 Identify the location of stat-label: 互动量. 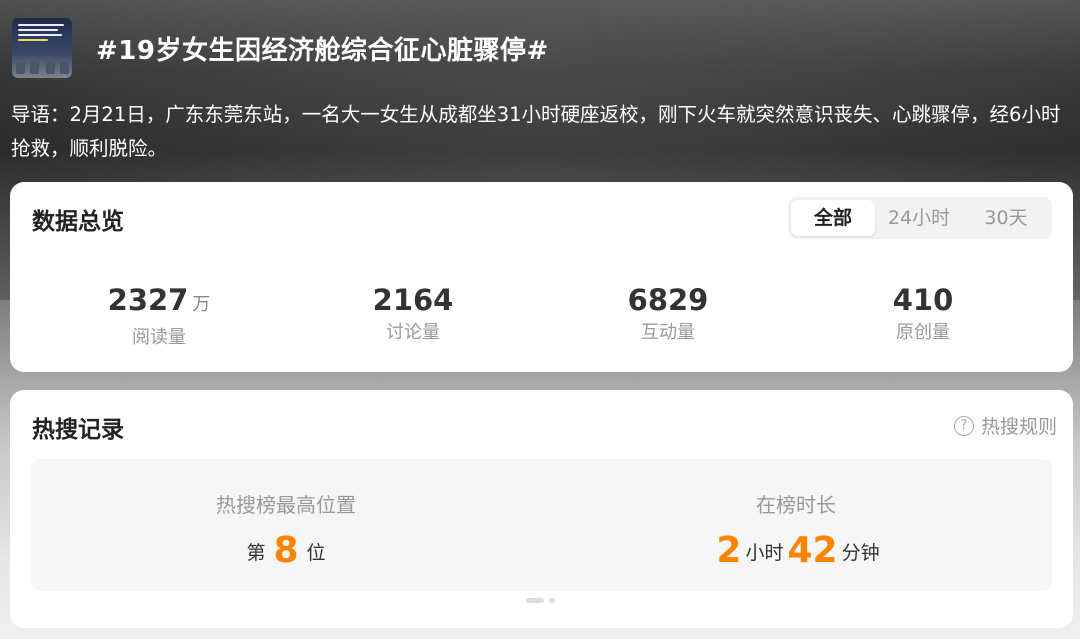
(668, 332).